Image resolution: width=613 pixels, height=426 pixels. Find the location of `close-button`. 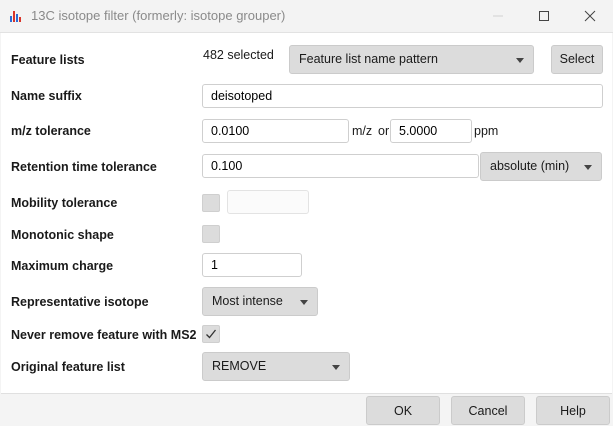

close-button is located at coordinates (590, 16).